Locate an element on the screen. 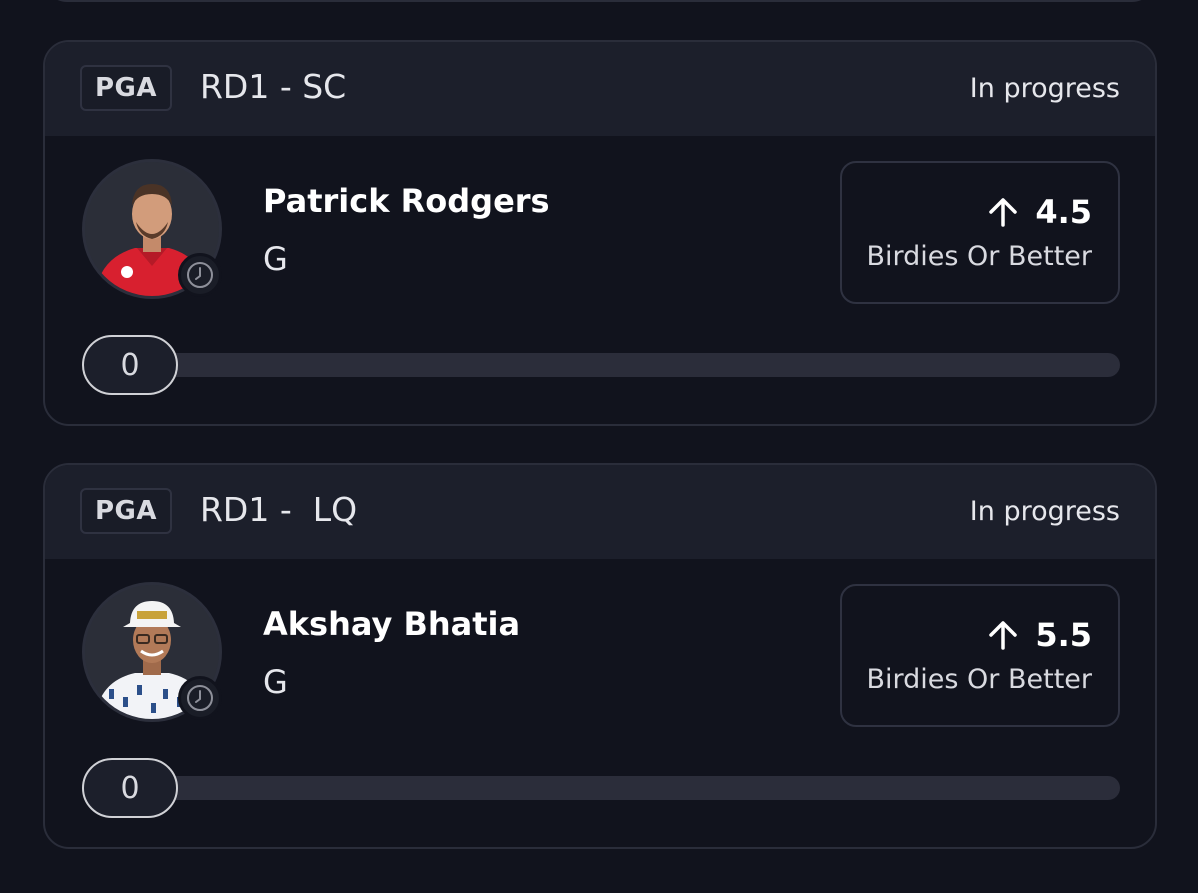  player-name: Patrick Rodgers is located at coordinates (406, 201).